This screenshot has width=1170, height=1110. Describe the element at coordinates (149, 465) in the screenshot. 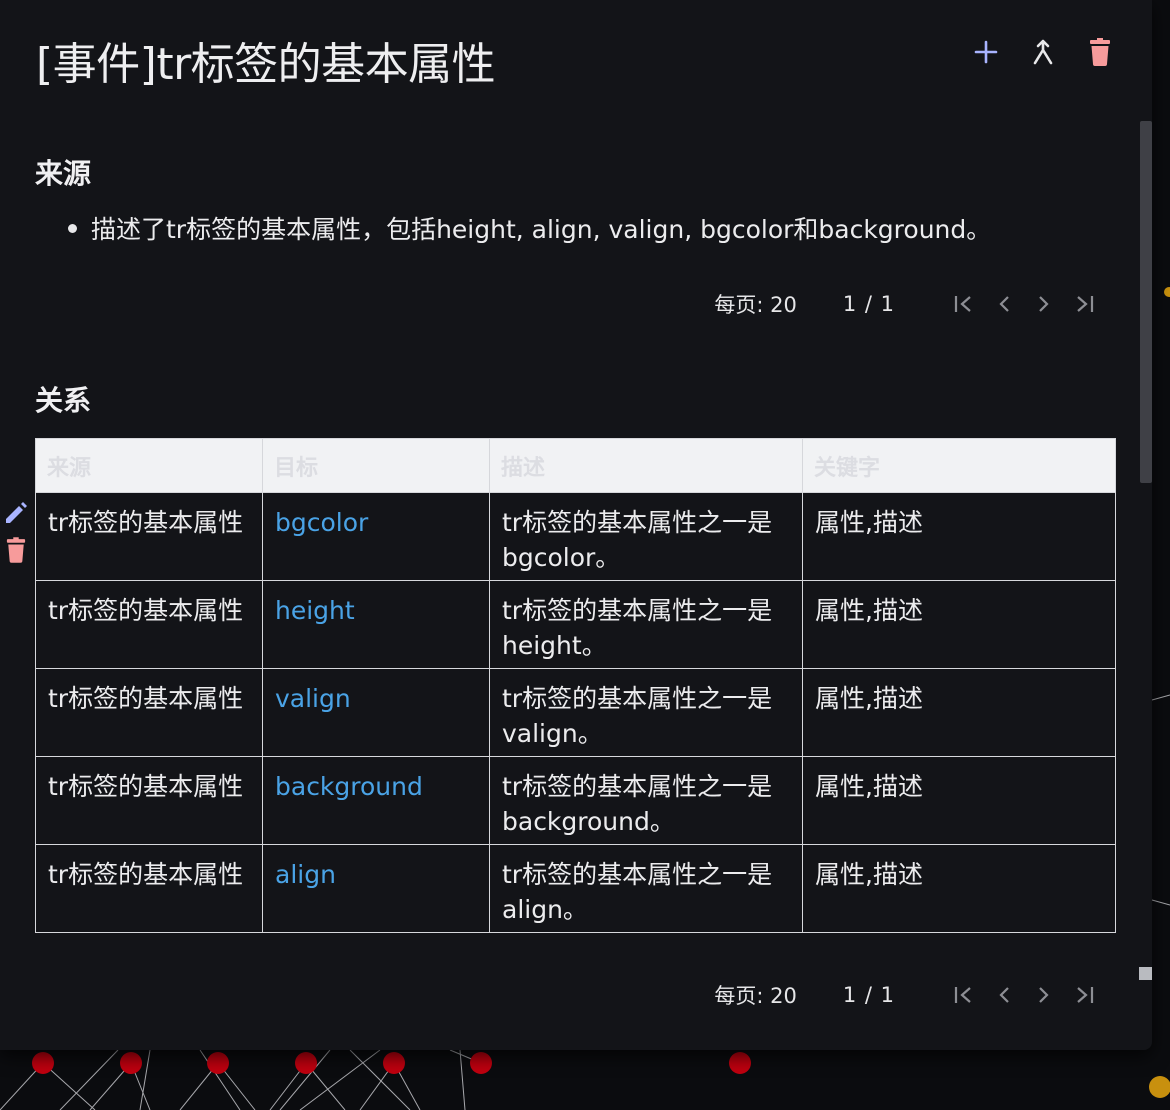

I see `column-header-source: 来源` at that location.